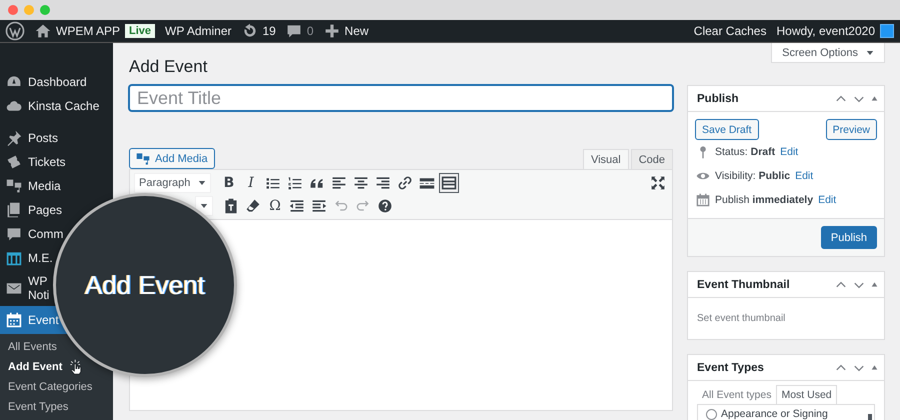  What do you see at coordinates (743, 284) in the screenshot?
I see `box-title: Event Thumbnail` at bounding box center [743, 284].